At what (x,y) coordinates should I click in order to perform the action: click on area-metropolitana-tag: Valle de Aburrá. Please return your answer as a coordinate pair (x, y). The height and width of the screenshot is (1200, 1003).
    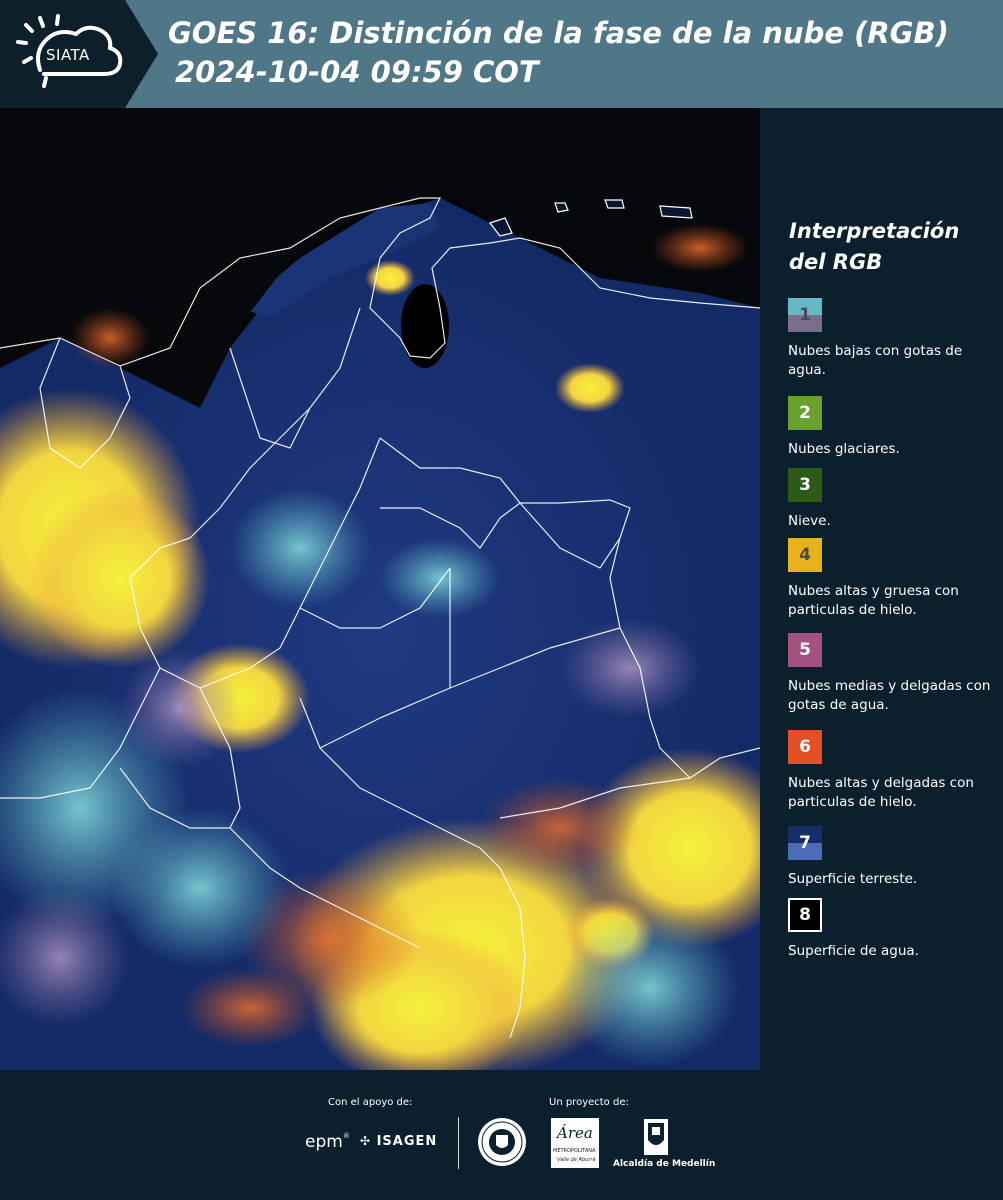
    Looking at the image, I should click on (576, 1160).